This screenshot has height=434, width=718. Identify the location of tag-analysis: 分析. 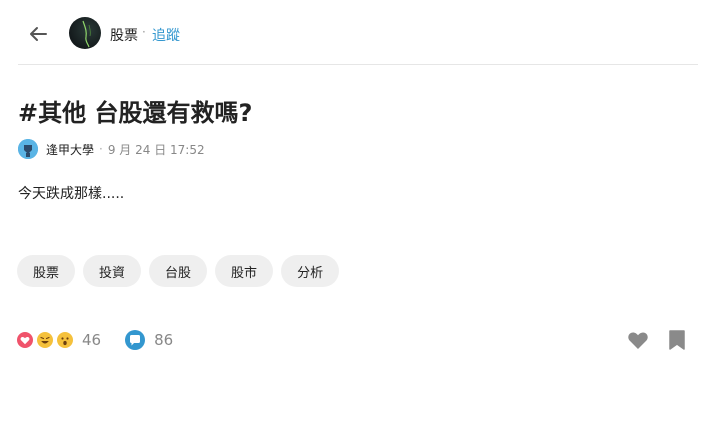
(310, 271).